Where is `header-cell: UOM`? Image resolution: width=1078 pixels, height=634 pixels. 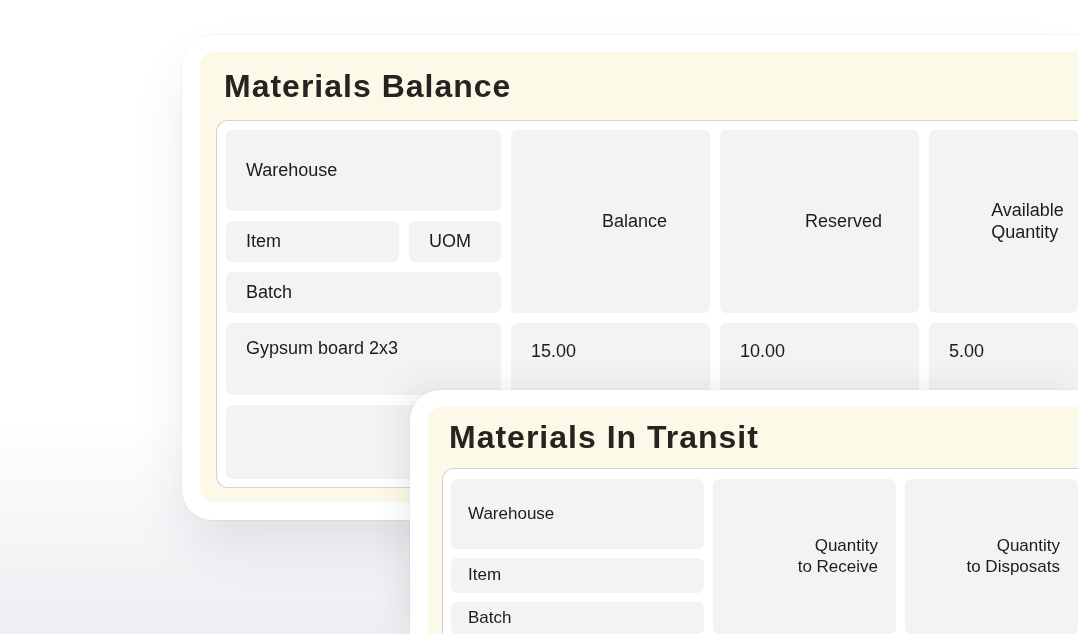 header-cell: UOM is located at coordinates (455, 241).